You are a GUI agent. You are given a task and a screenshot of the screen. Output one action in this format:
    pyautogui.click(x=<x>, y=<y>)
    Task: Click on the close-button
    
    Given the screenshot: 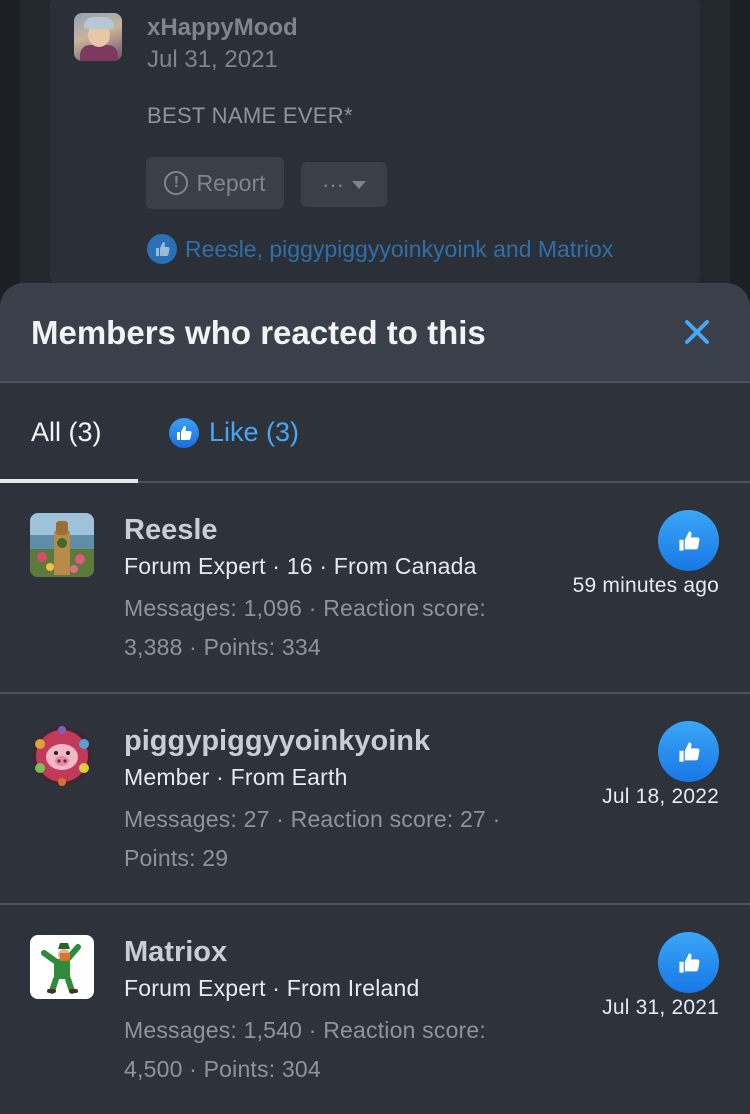 What is the action you would take?
    pyautogui.click(x=697, y=332)
    